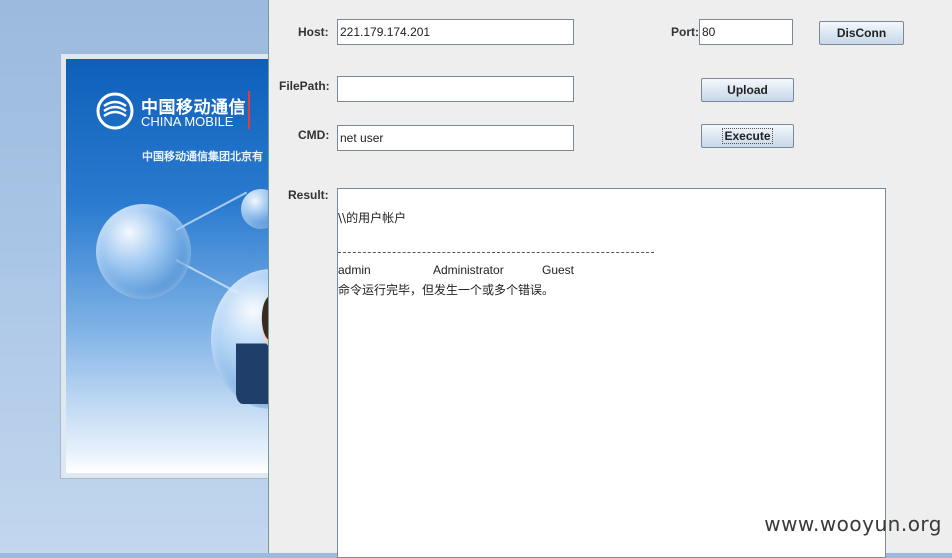 The height and width of the screenshot is (558, 952). What do you see at coordinates (249, 110) in the screenshot?
I see `logo-divider` at bounding box center [249, 110].